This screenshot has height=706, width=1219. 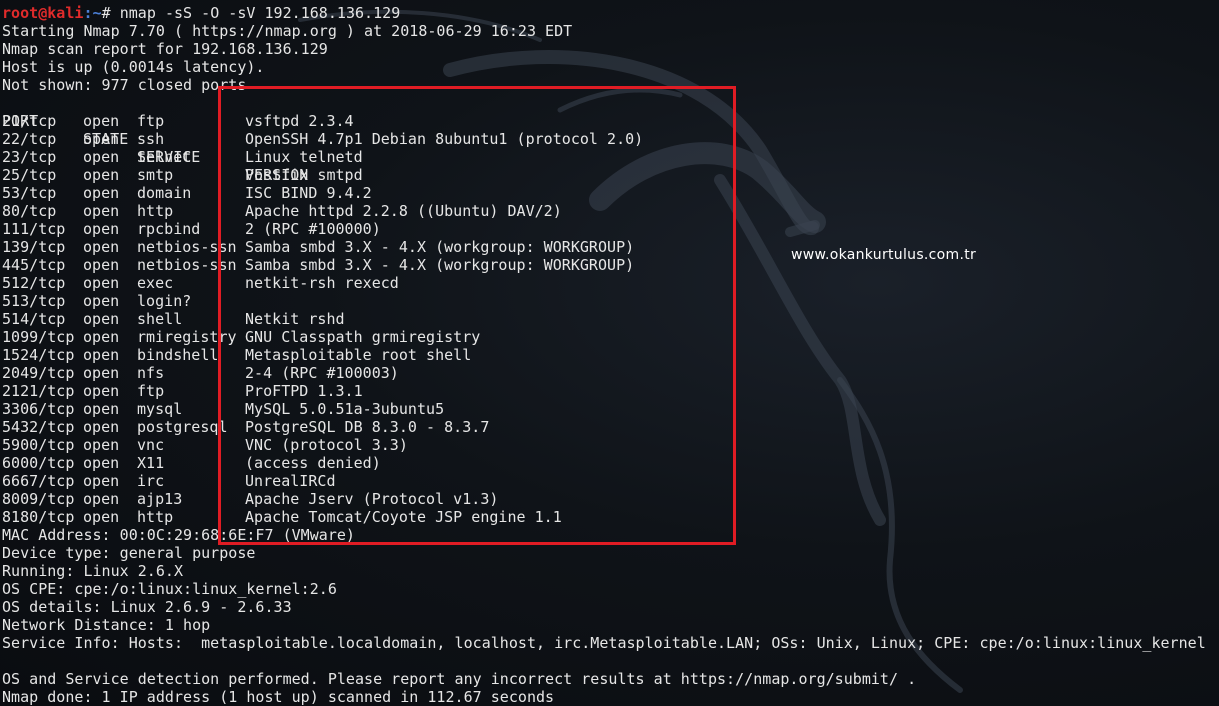 I want to click on port-cell: 6667/tcp, so click(x=38, y=481).